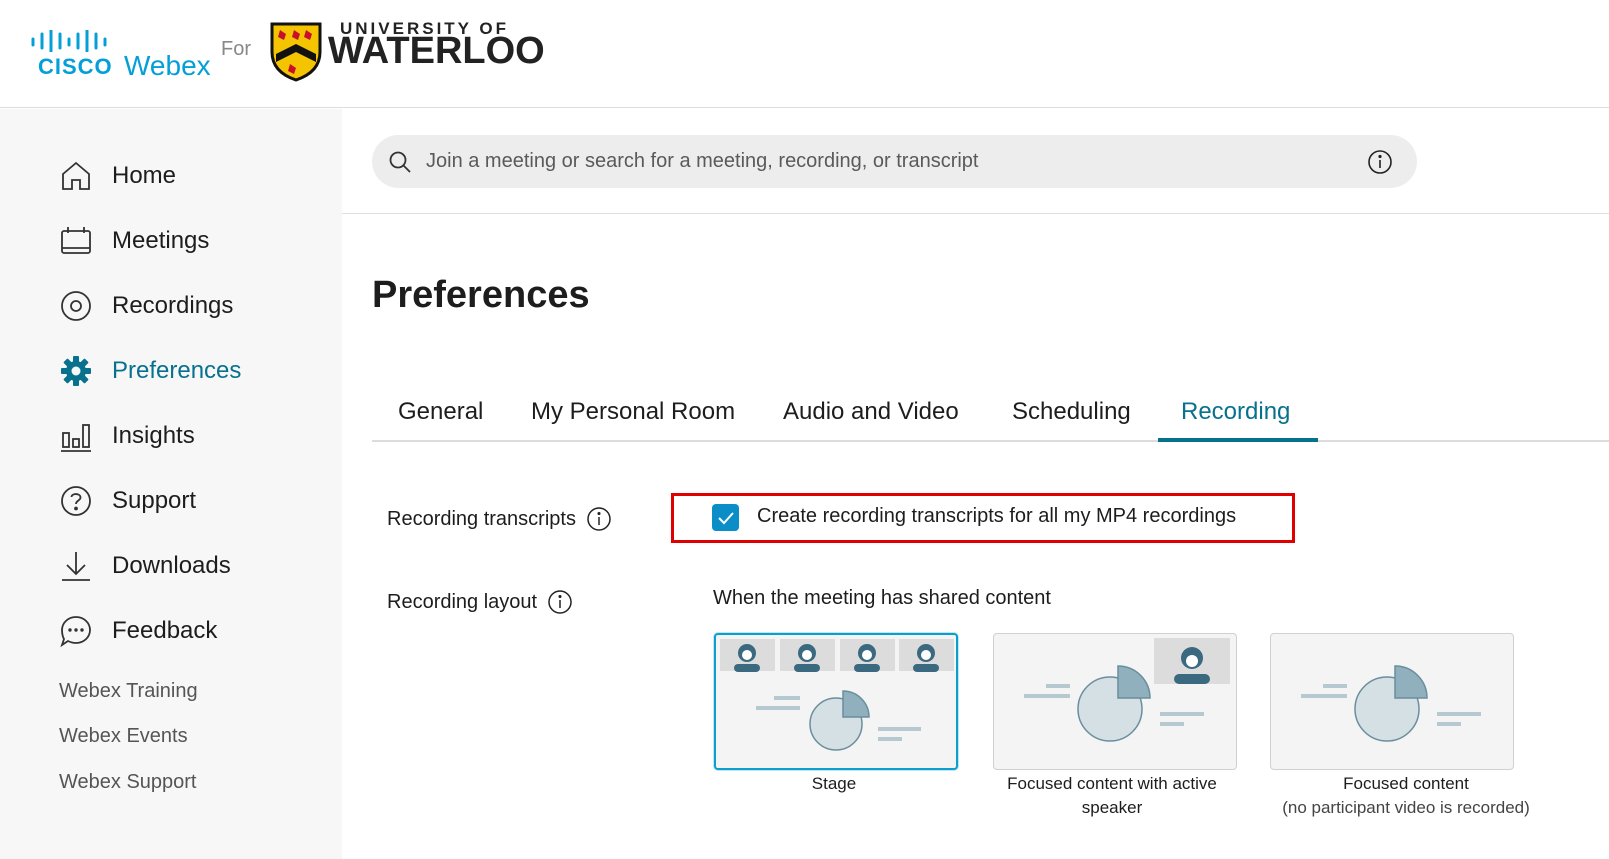 This screenshot has height=859, width=1609. I want to click on for-label: For, so click(236, 49).